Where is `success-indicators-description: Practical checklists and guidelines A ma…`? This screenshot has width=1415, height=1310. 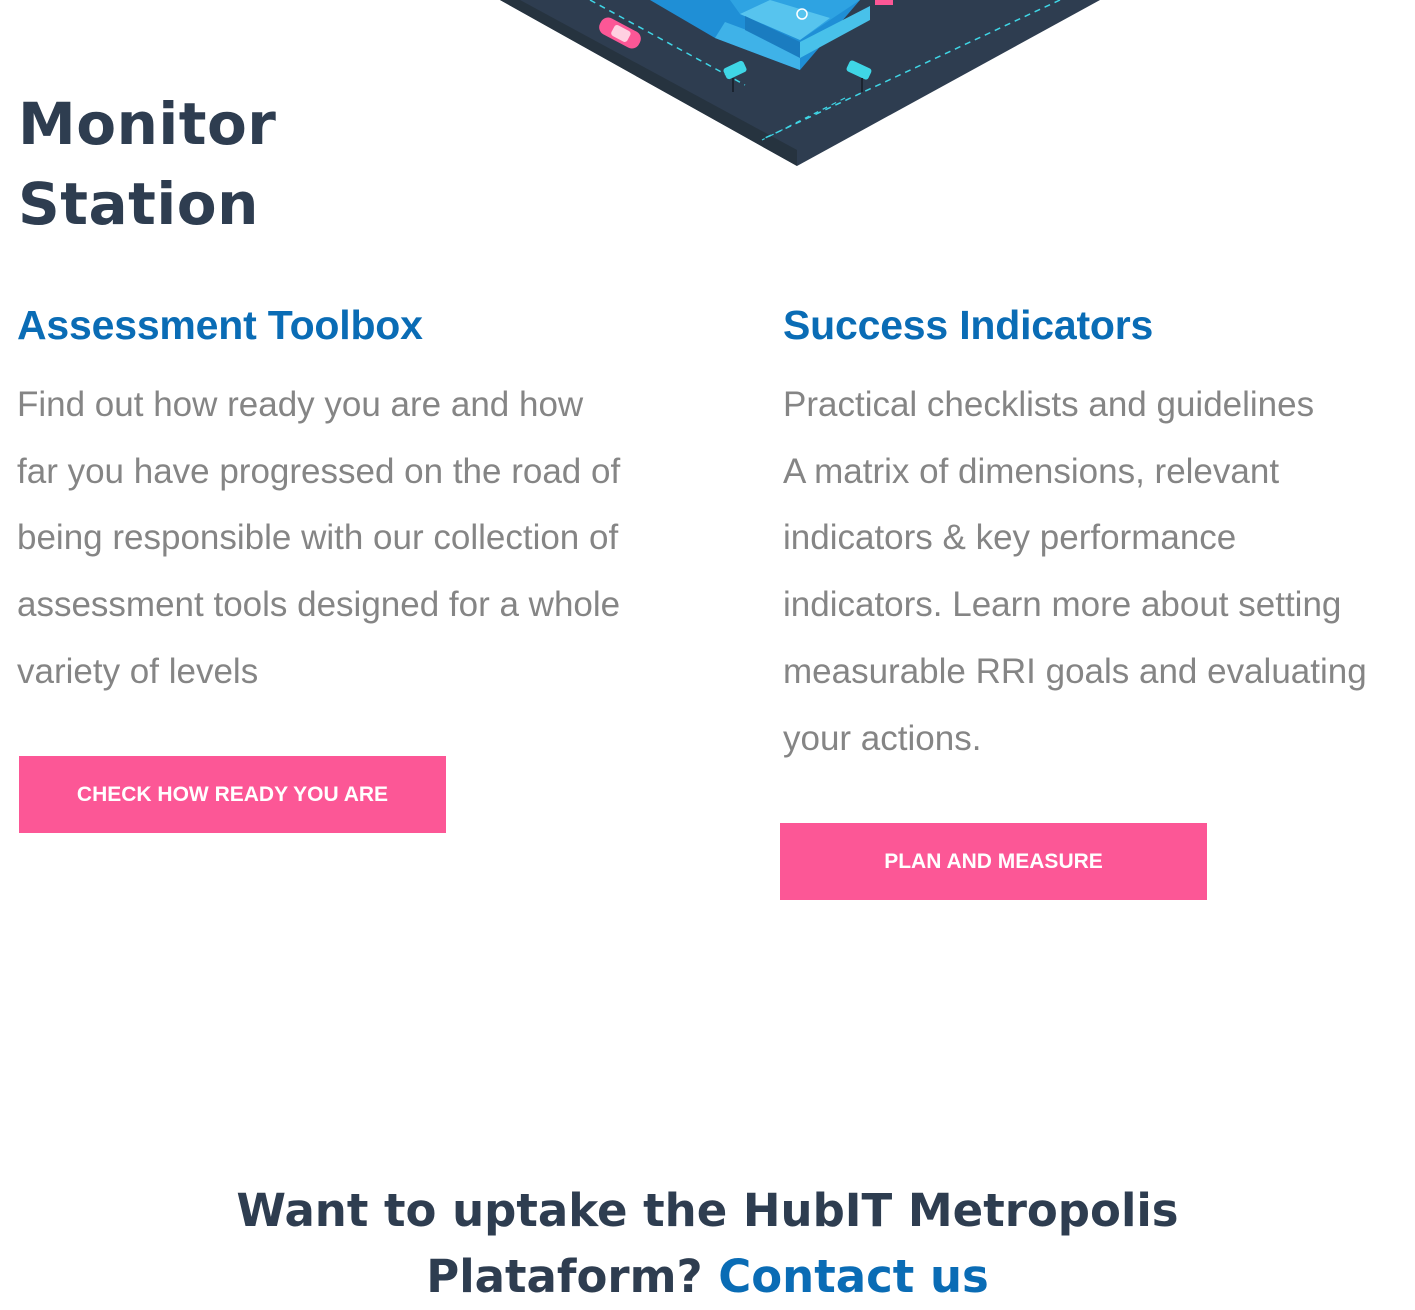 success-indicators-description: Practical checklists and guidelines A ma… is located at coordinates (1099, 572).